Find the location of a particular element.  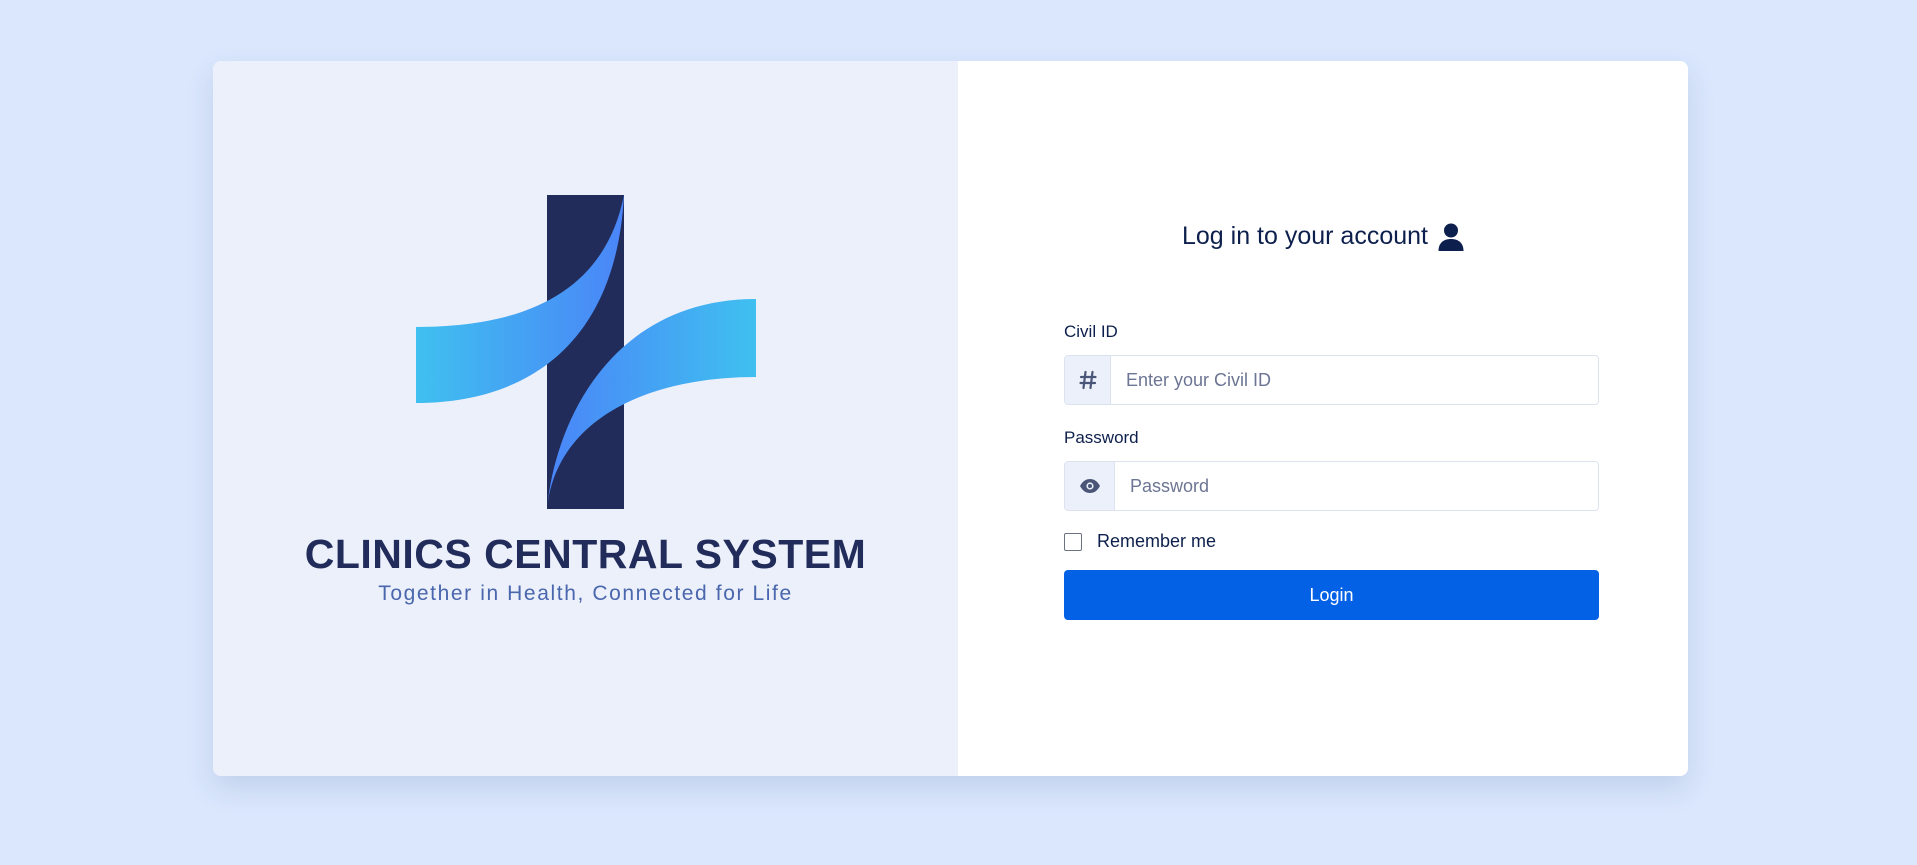

login-button: Login is located at coordinates (1331, 595).